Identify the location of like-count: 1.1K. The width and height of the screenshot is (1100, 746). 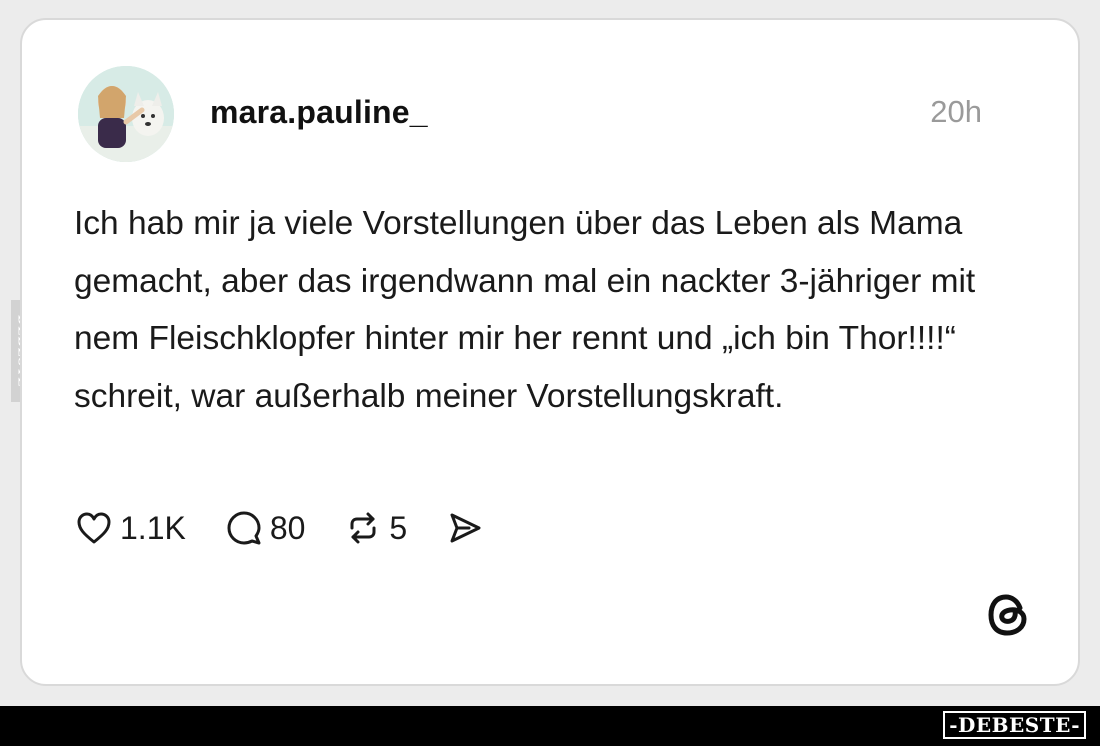
(153, 527).